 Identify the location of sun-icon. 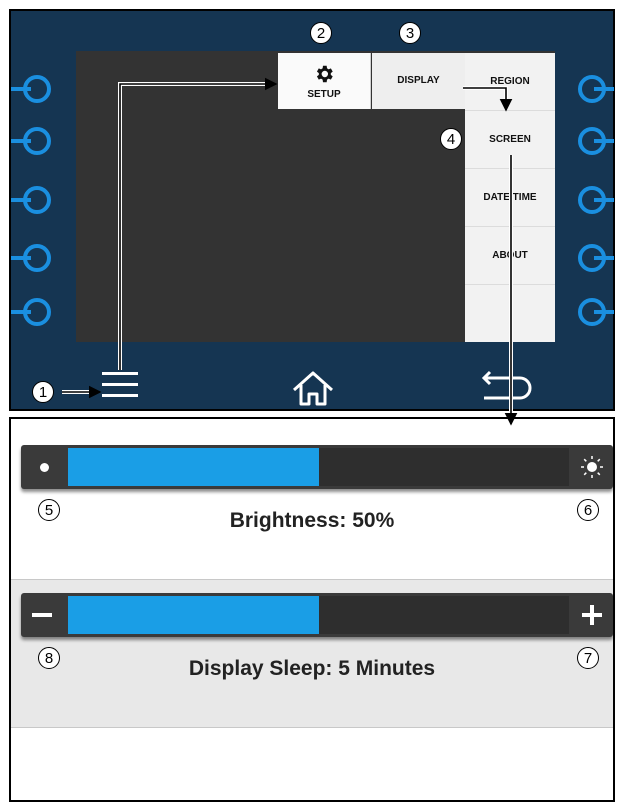
(592, 467).